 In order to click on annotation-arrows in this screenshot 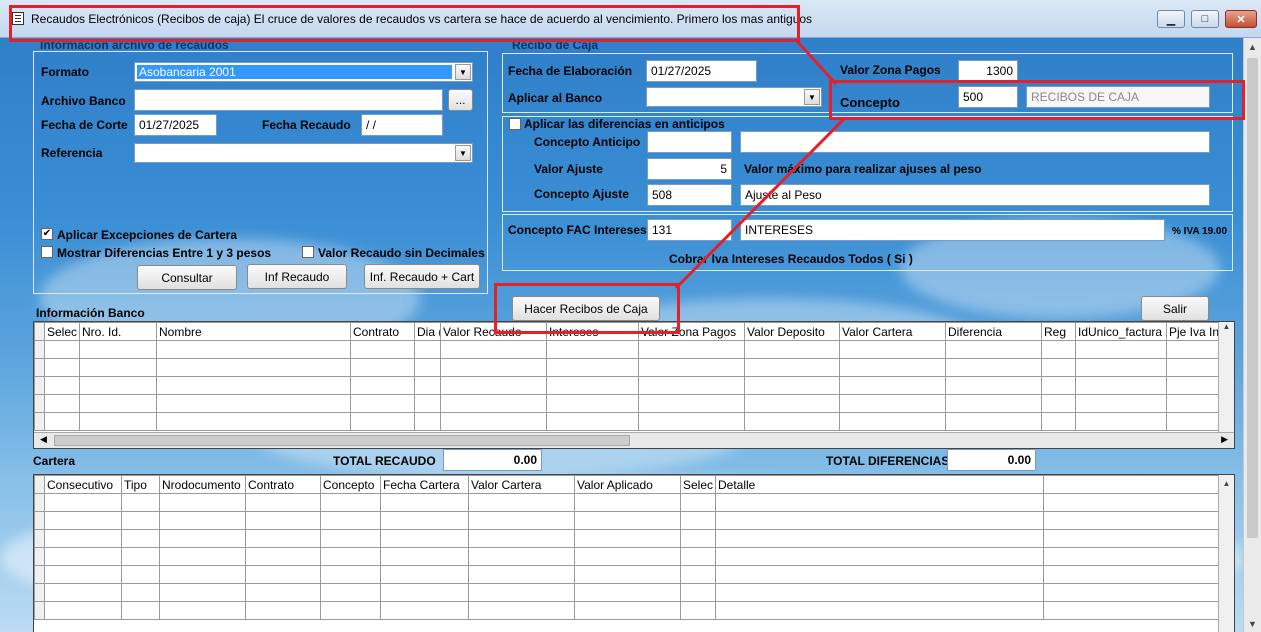, I will do `click(760, 164)`.